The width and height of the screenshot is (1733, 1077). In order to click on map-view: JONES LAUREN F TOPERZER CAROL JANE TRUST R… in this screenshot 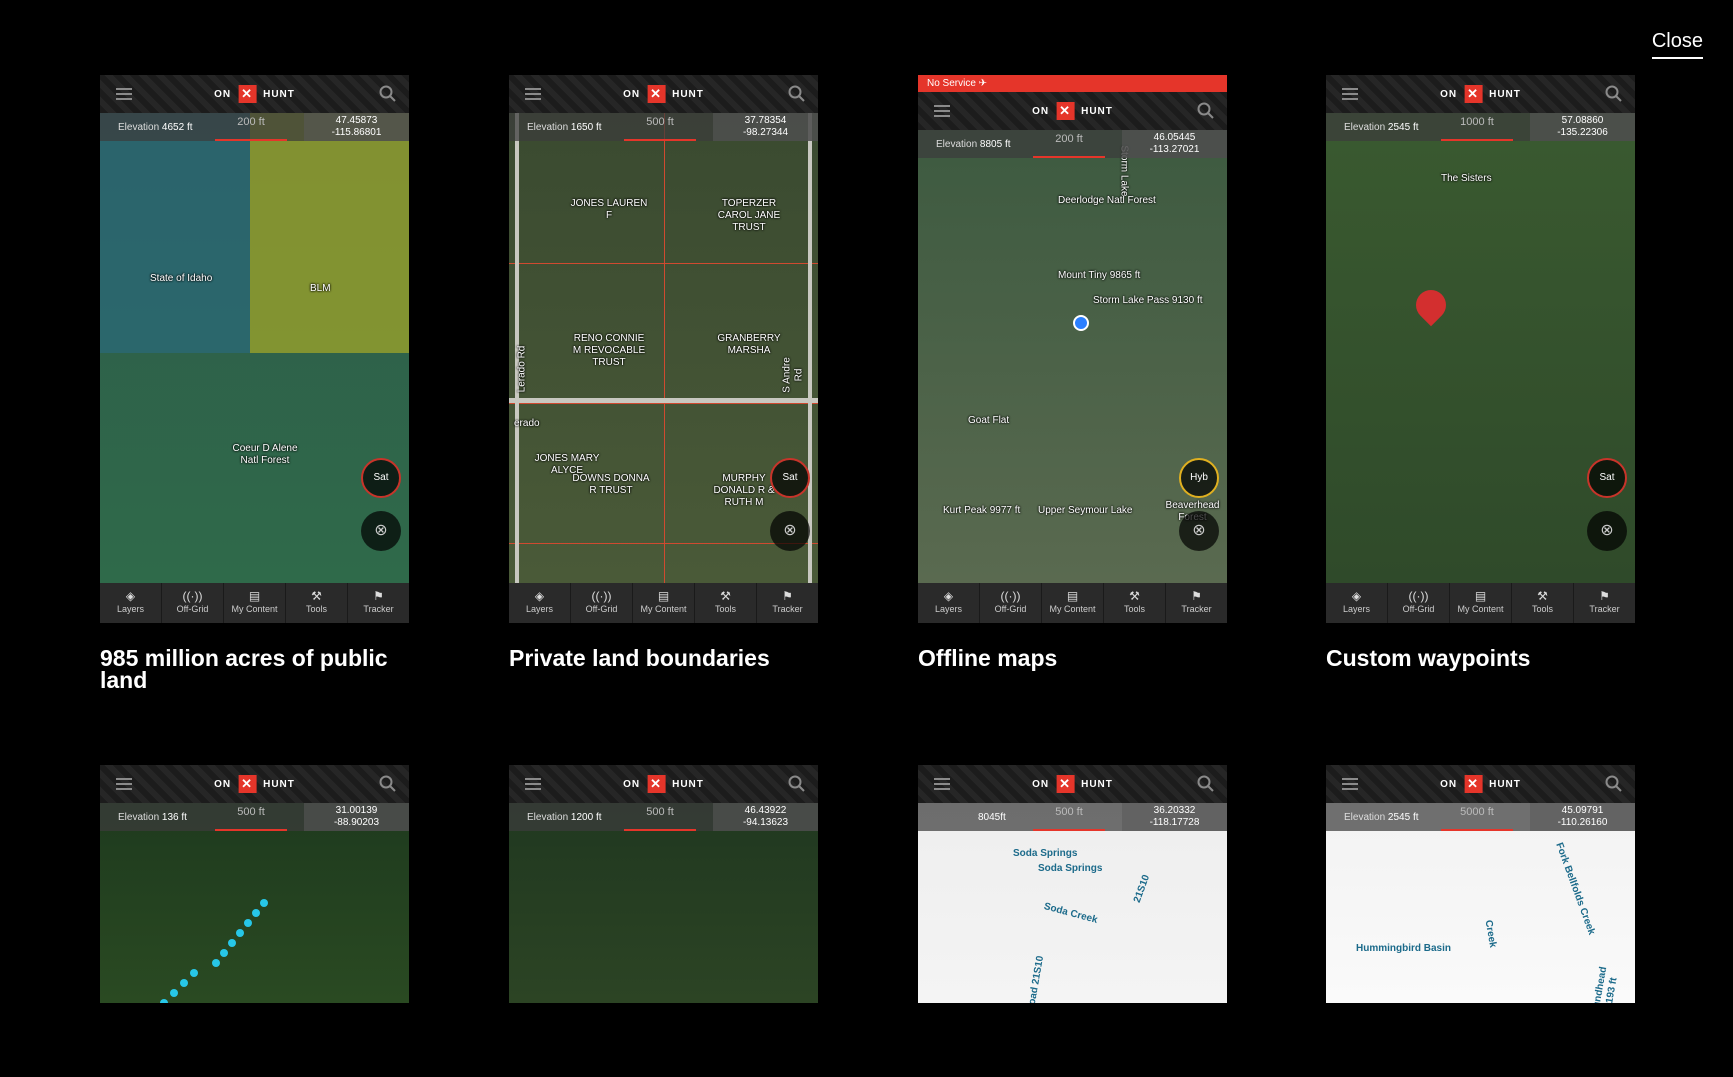, I will do `click(663, 348)`.